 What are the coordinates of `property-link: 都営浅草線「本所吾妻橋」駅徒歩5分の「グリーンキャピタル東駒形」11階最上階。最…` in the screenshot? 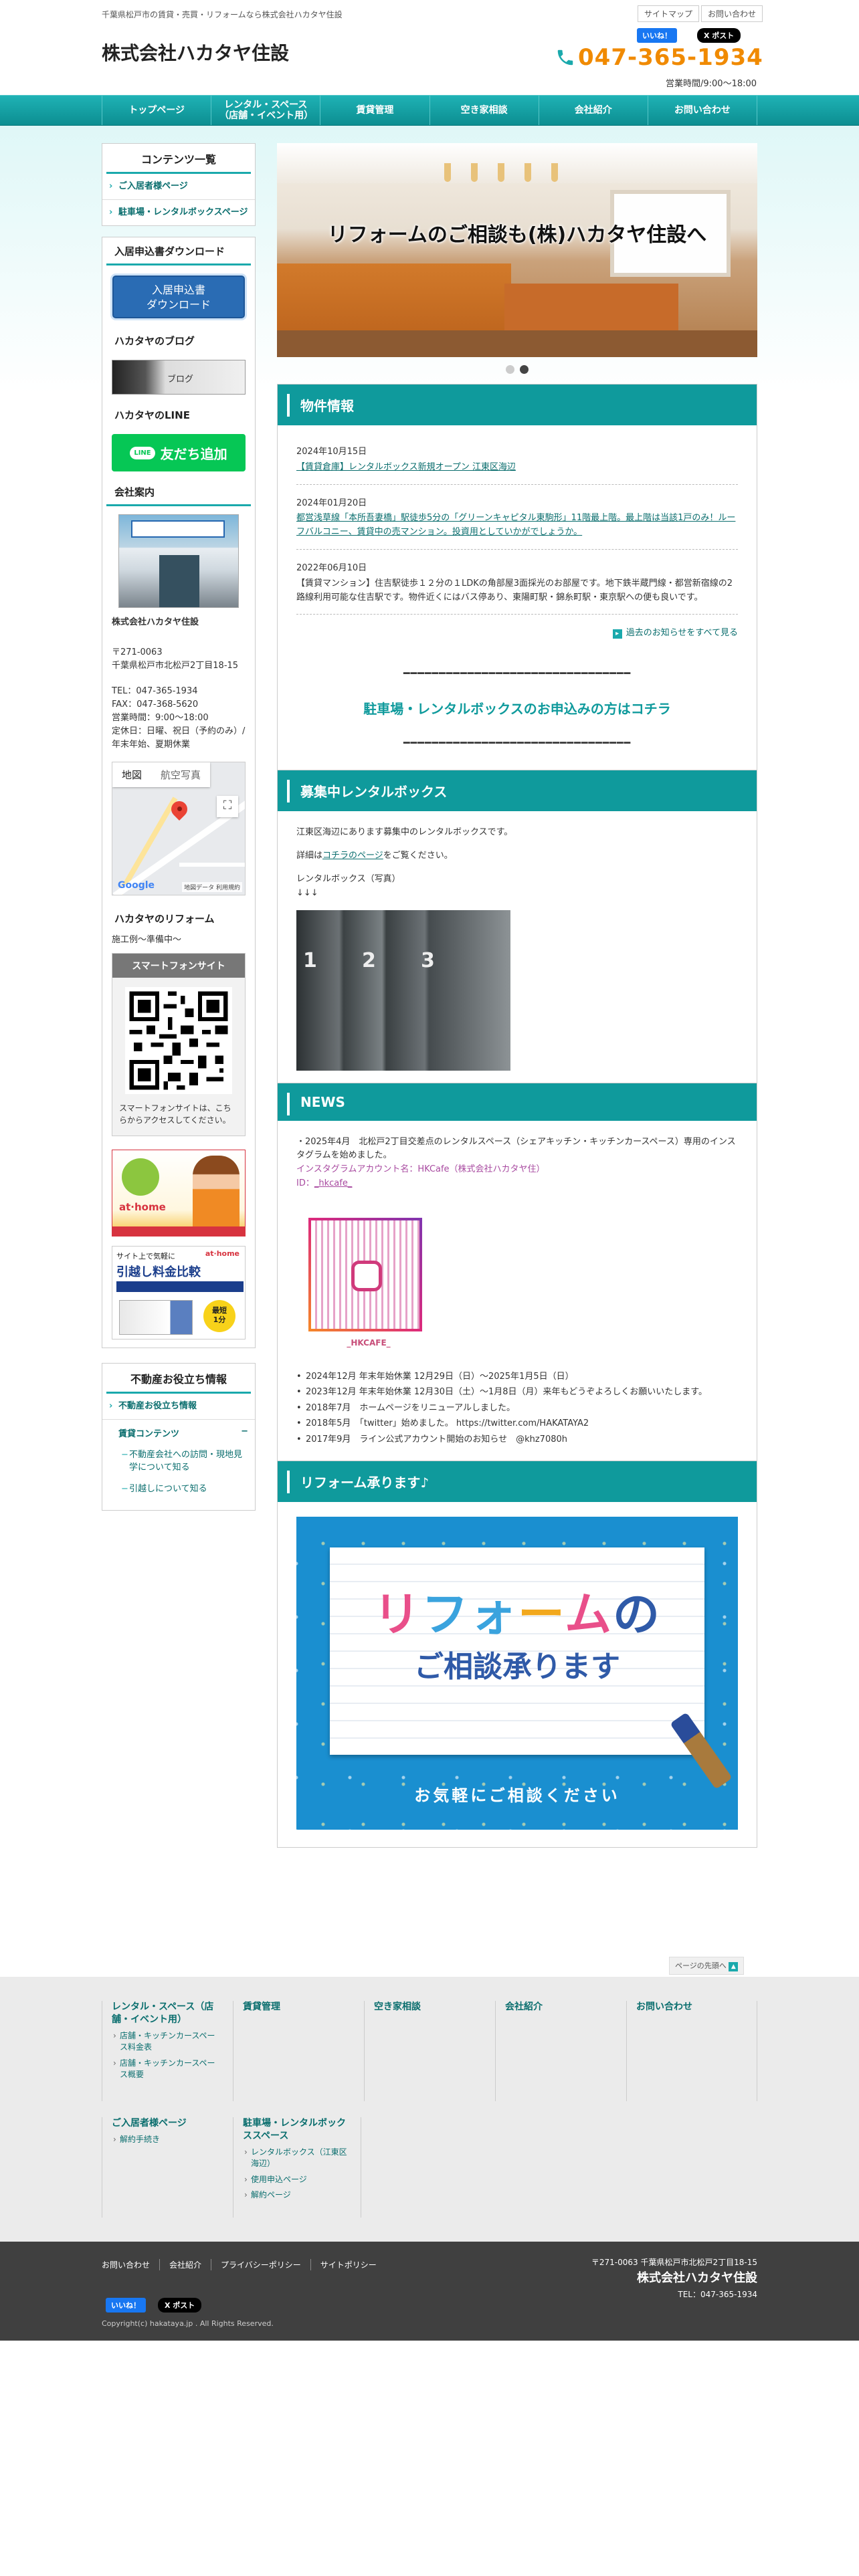 It's located at (515, 525).